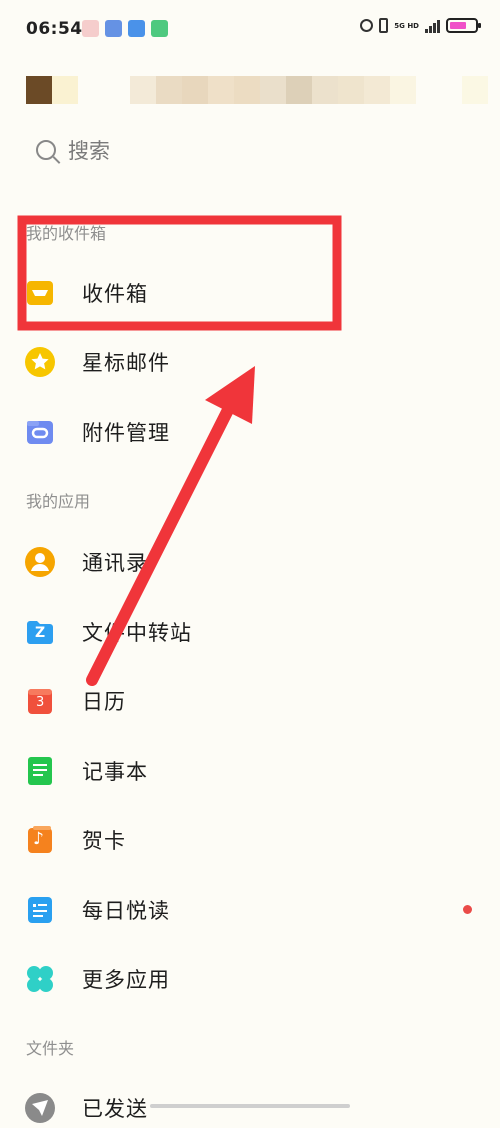 The image size is (500, 1128). I want to click on calendar-glyph: 3, so click(40, 702).